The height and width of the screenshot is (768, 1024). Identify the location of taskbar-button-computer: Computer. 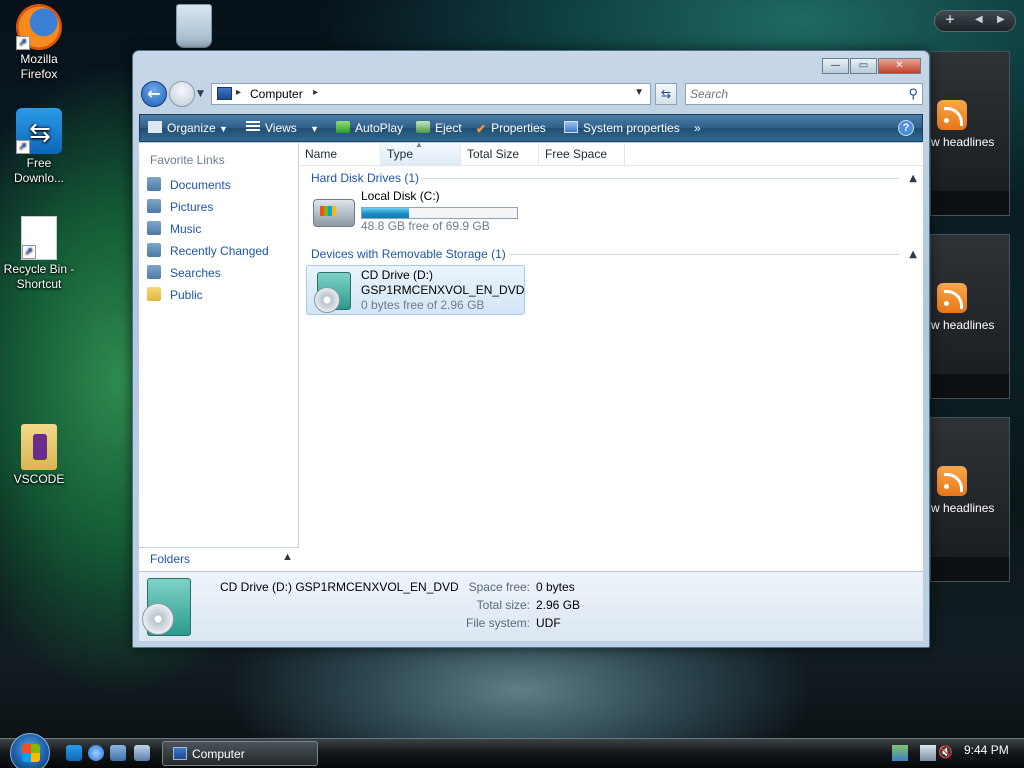
(240, 753).